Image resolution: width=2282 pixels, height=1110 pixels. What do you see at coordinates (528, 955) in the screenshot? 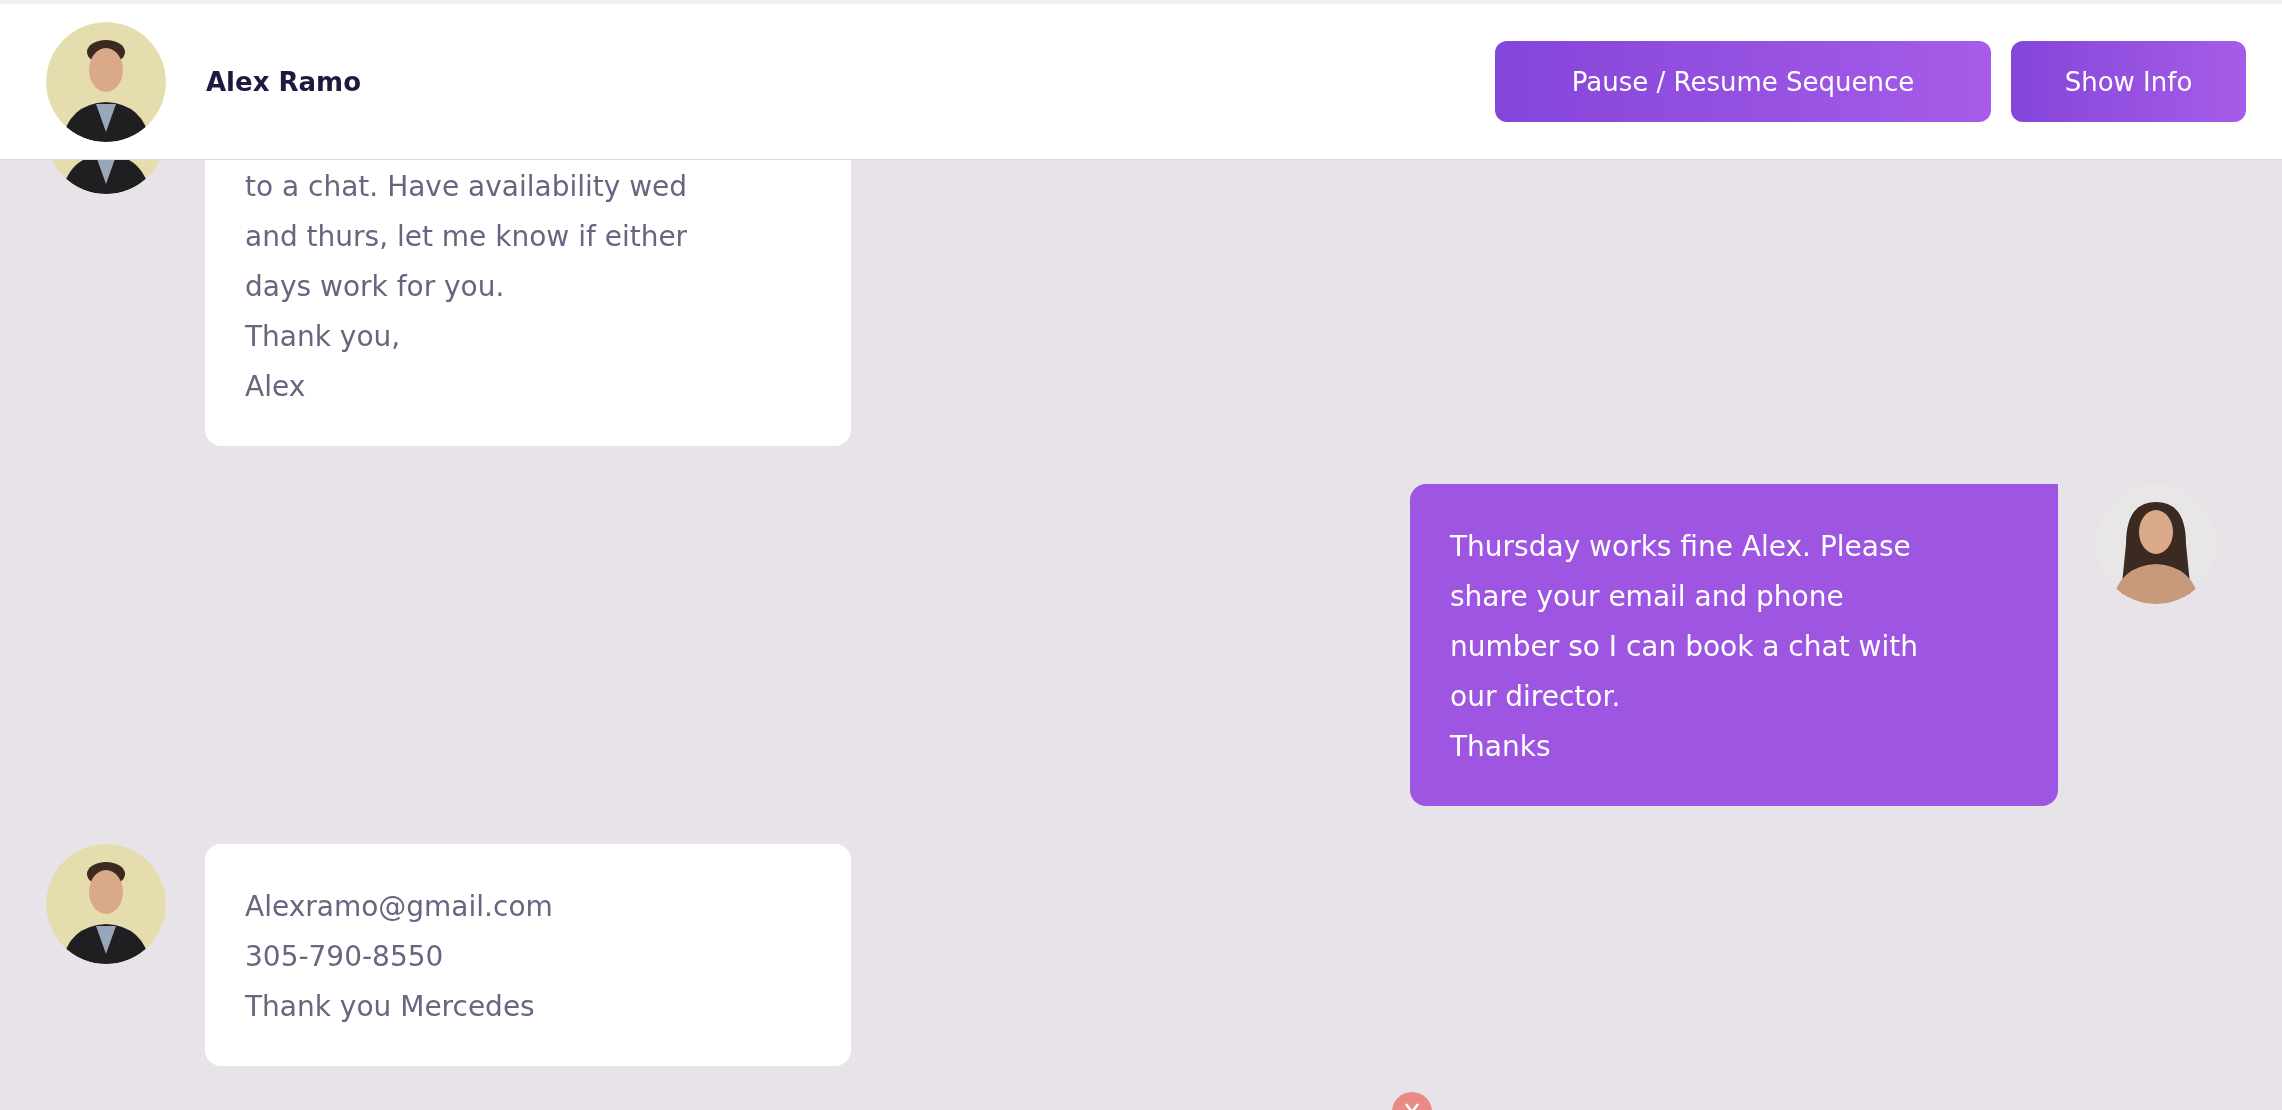
I see `message-bubble: Alexramo@gmail.com 305-790-8550 Thank you Mercedes` at bounding box center [528, 955].